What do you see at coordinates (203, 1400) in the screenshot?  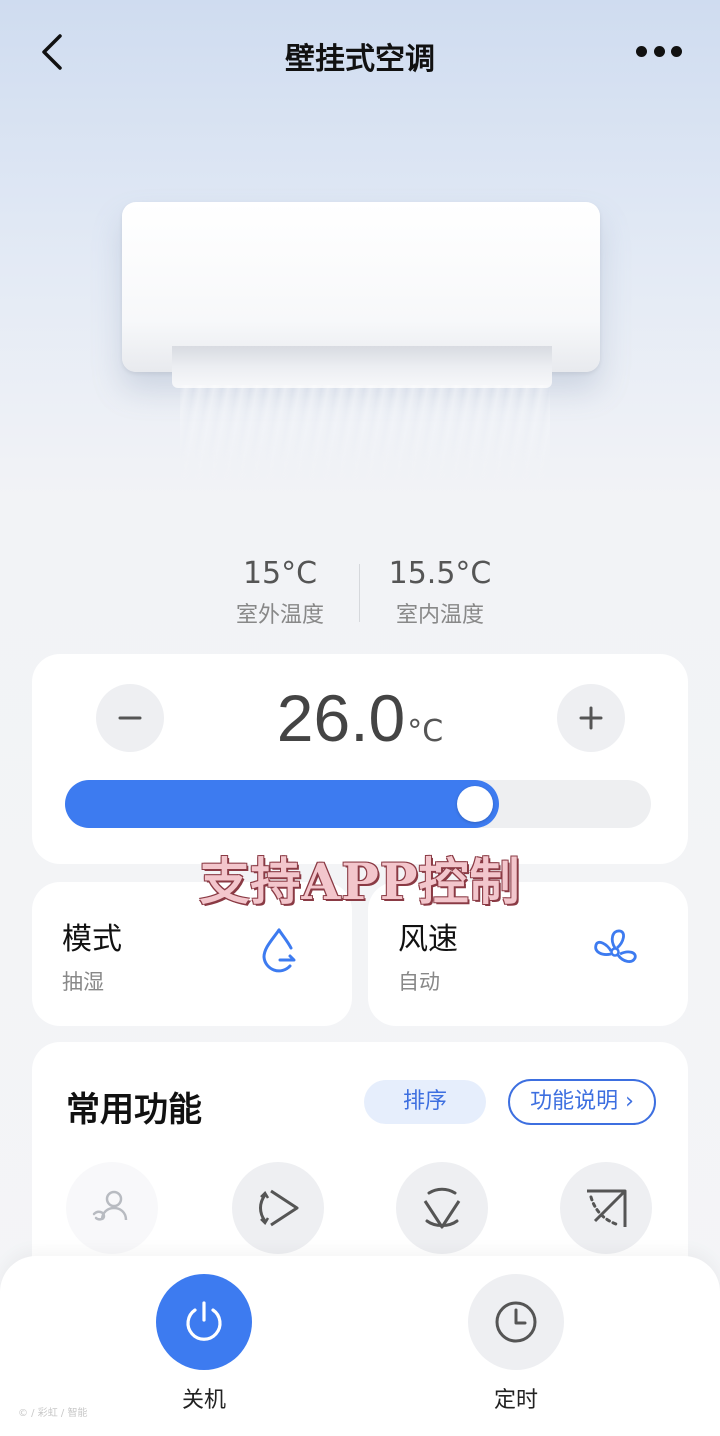 I see `power-label: 关机` at bounding box center [203, 1400].